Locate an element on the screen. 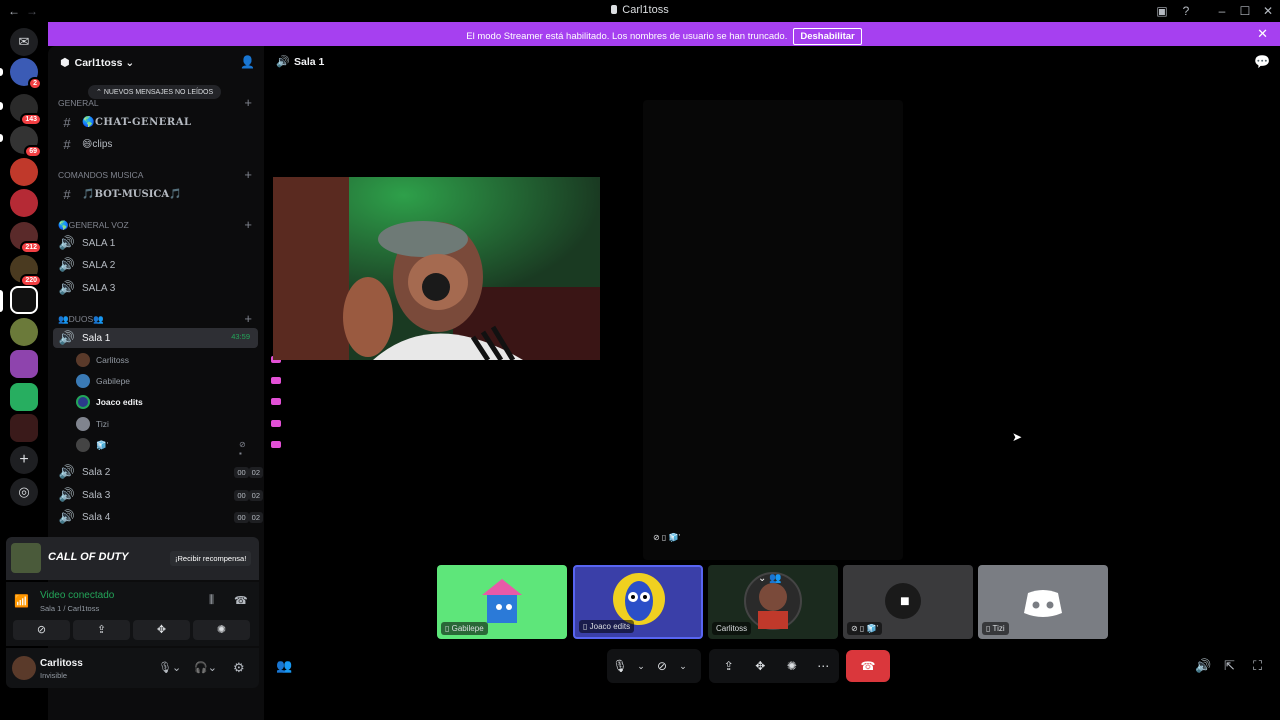 The height and width of the screenshot is (720, 1280). microphone-icon: 🎙⌄ is located at coordinates (169, 667).